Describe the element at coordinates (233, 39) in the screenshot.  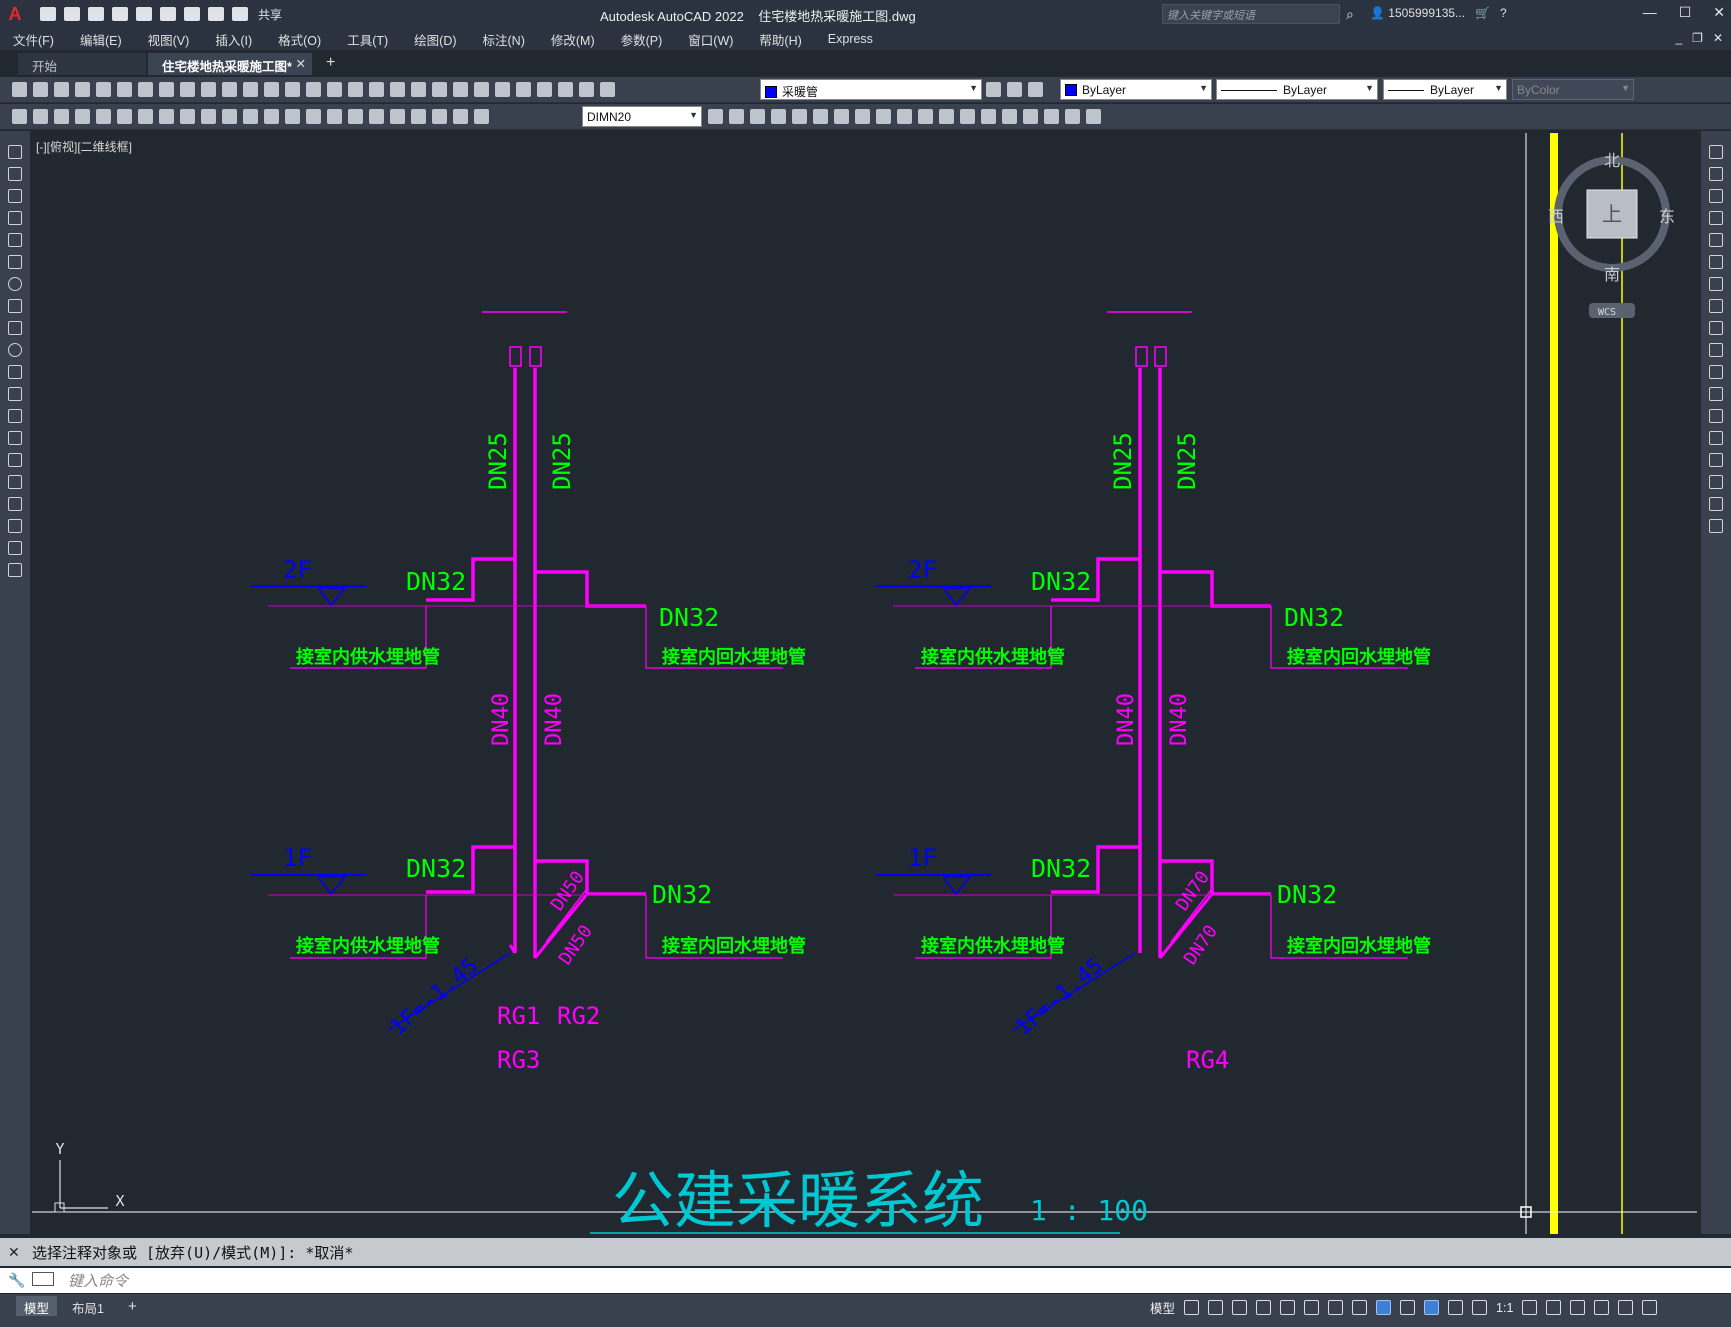
I see `menu-insert: 插入(I)` at that location.